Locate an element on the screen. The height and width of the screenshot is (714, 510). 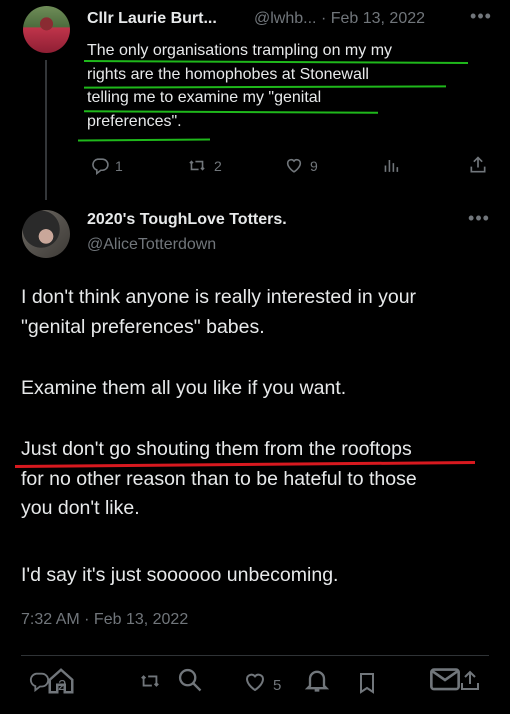
tweet-text-line: you don't like. is located at coordinates (80, 508).